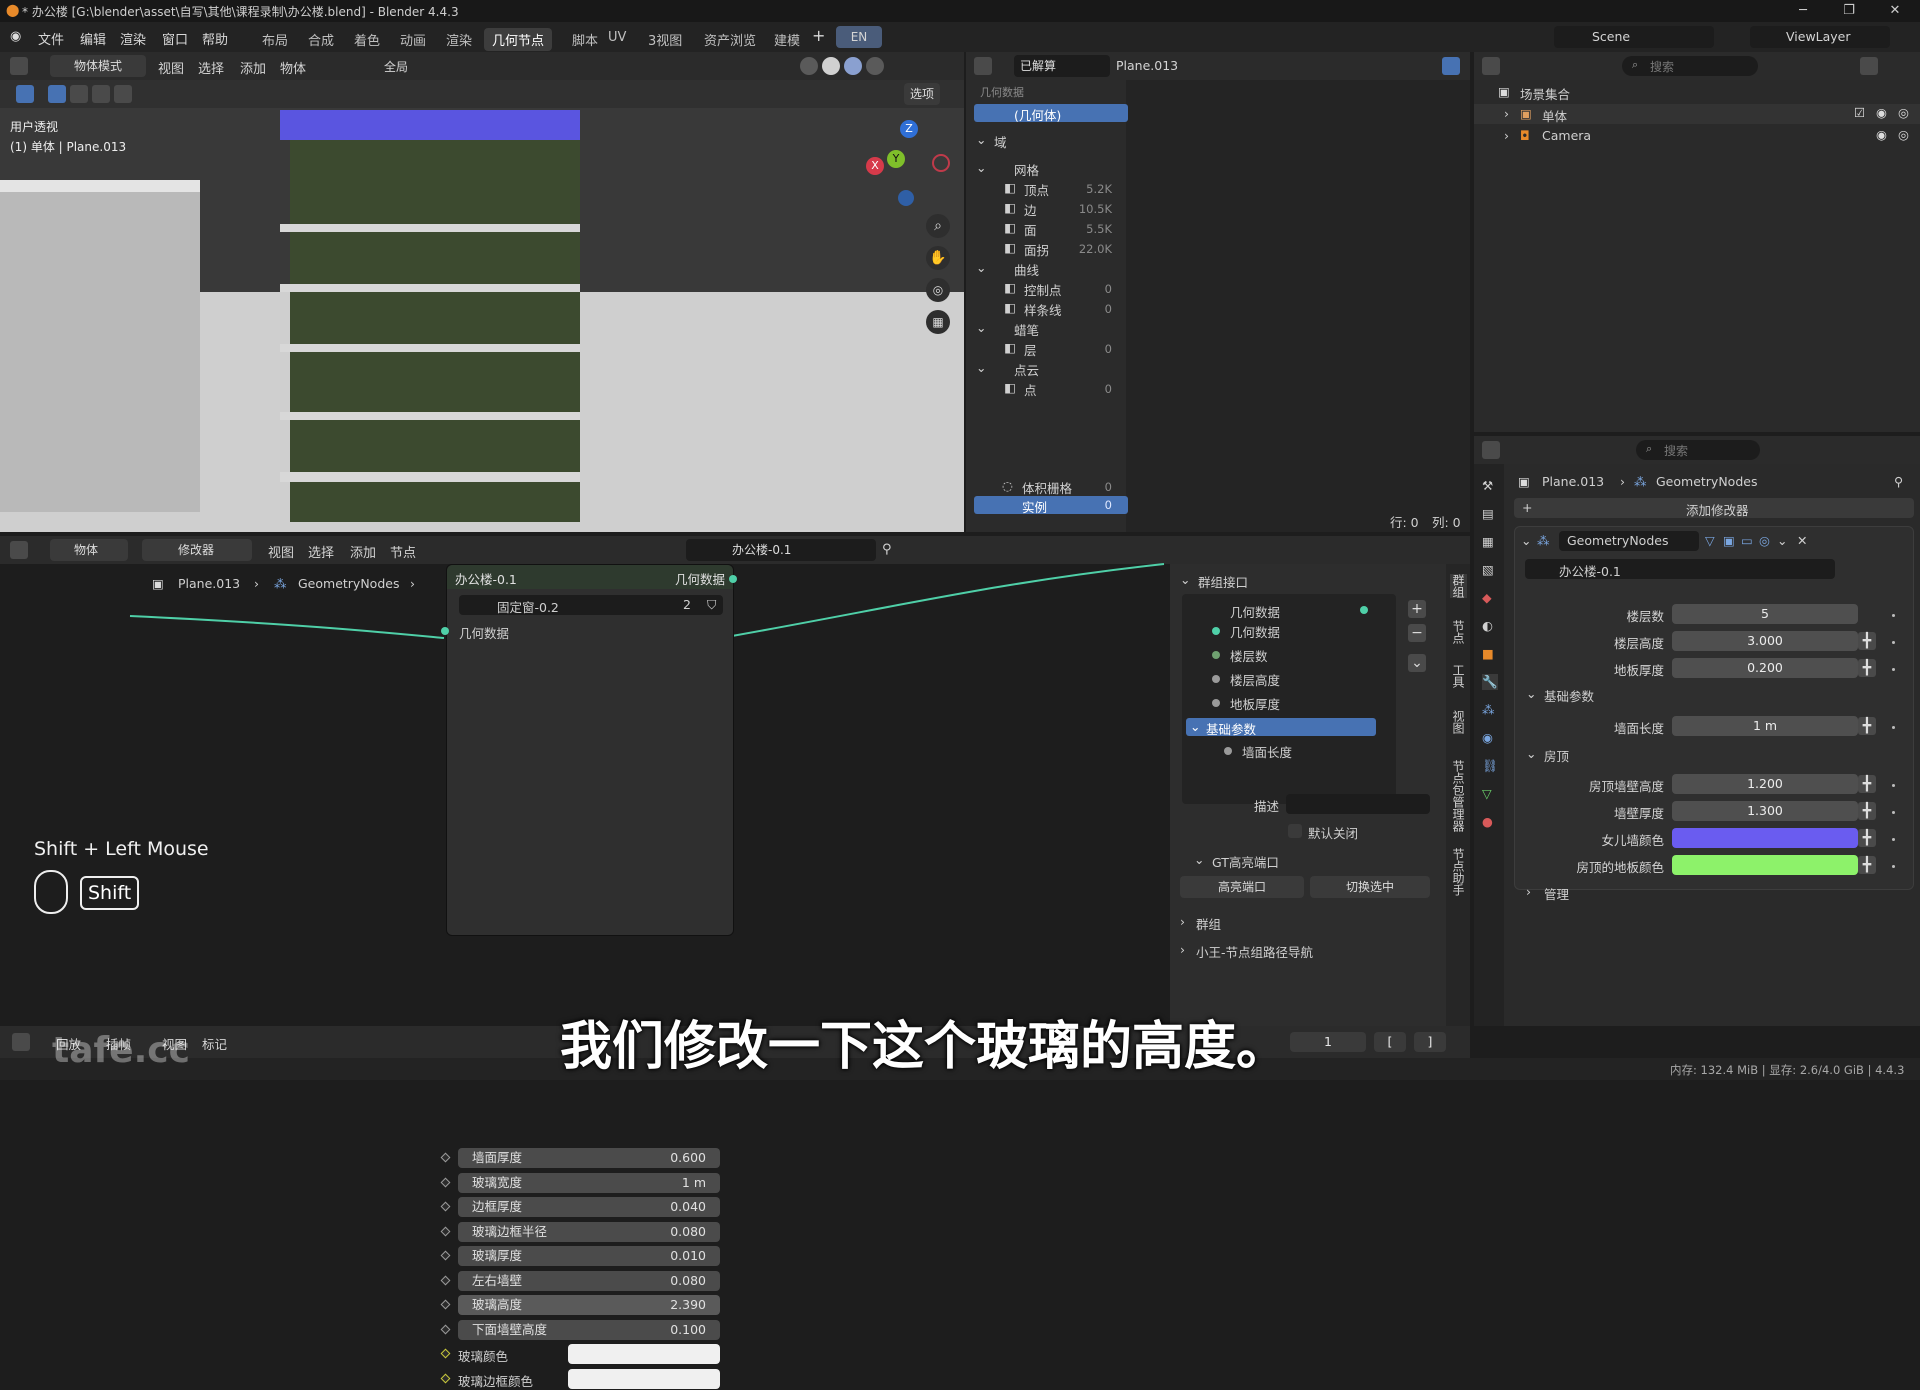 Image resolution: width=1920 pixels, height=1390 pixels. I want to click on outliner-editor-icon, so click(1491, 66).